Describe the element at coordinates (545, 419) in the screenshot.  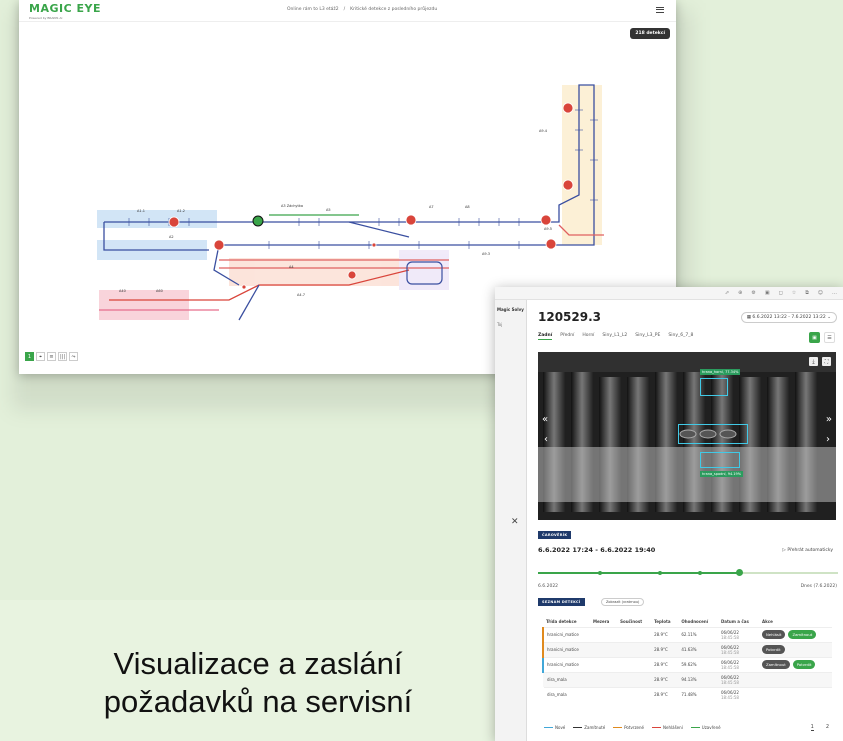
I see `first-image-icon: «` at that location.